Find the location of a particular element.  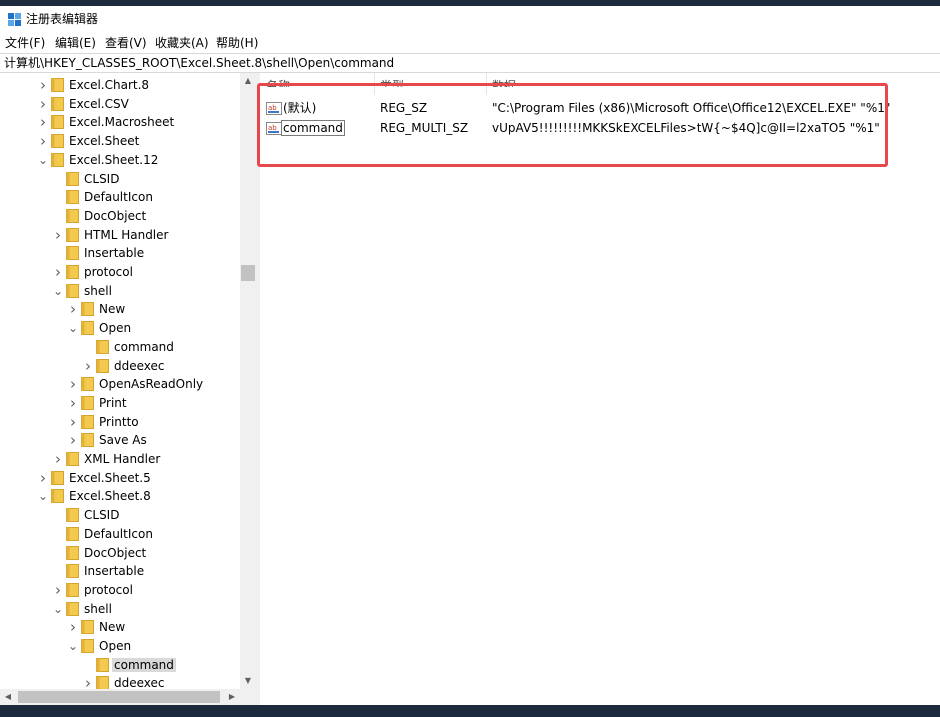

tree-horizontal-scrollbar: ◀ ▶ is located at coordinates (128, 697).